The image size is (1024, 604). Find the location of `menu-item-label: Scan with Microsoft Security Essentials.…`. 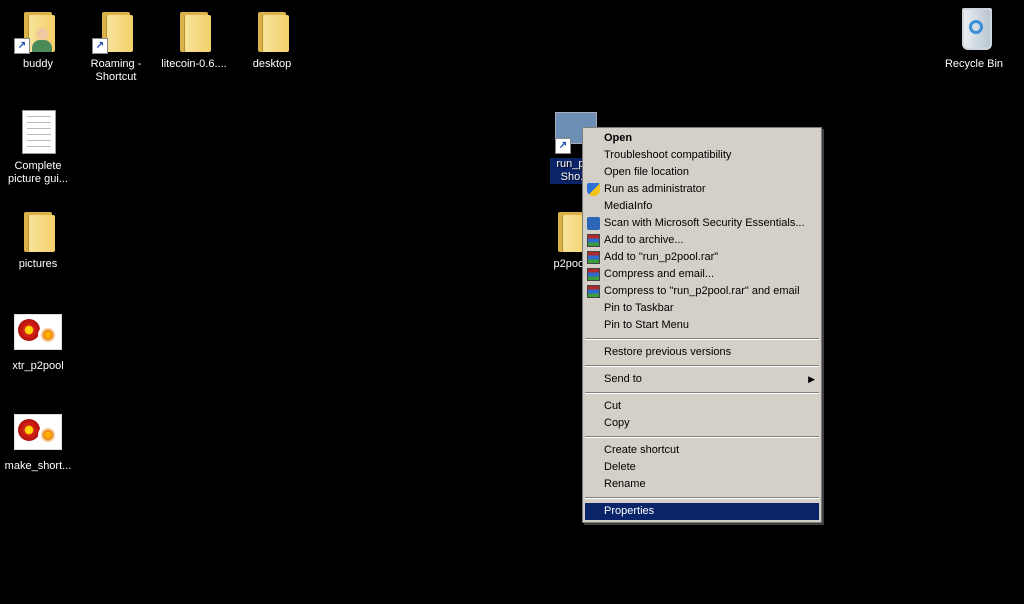

menu-item-label: Scan with Microsoft Security Essentials.… is located at coordinates (704, 223).